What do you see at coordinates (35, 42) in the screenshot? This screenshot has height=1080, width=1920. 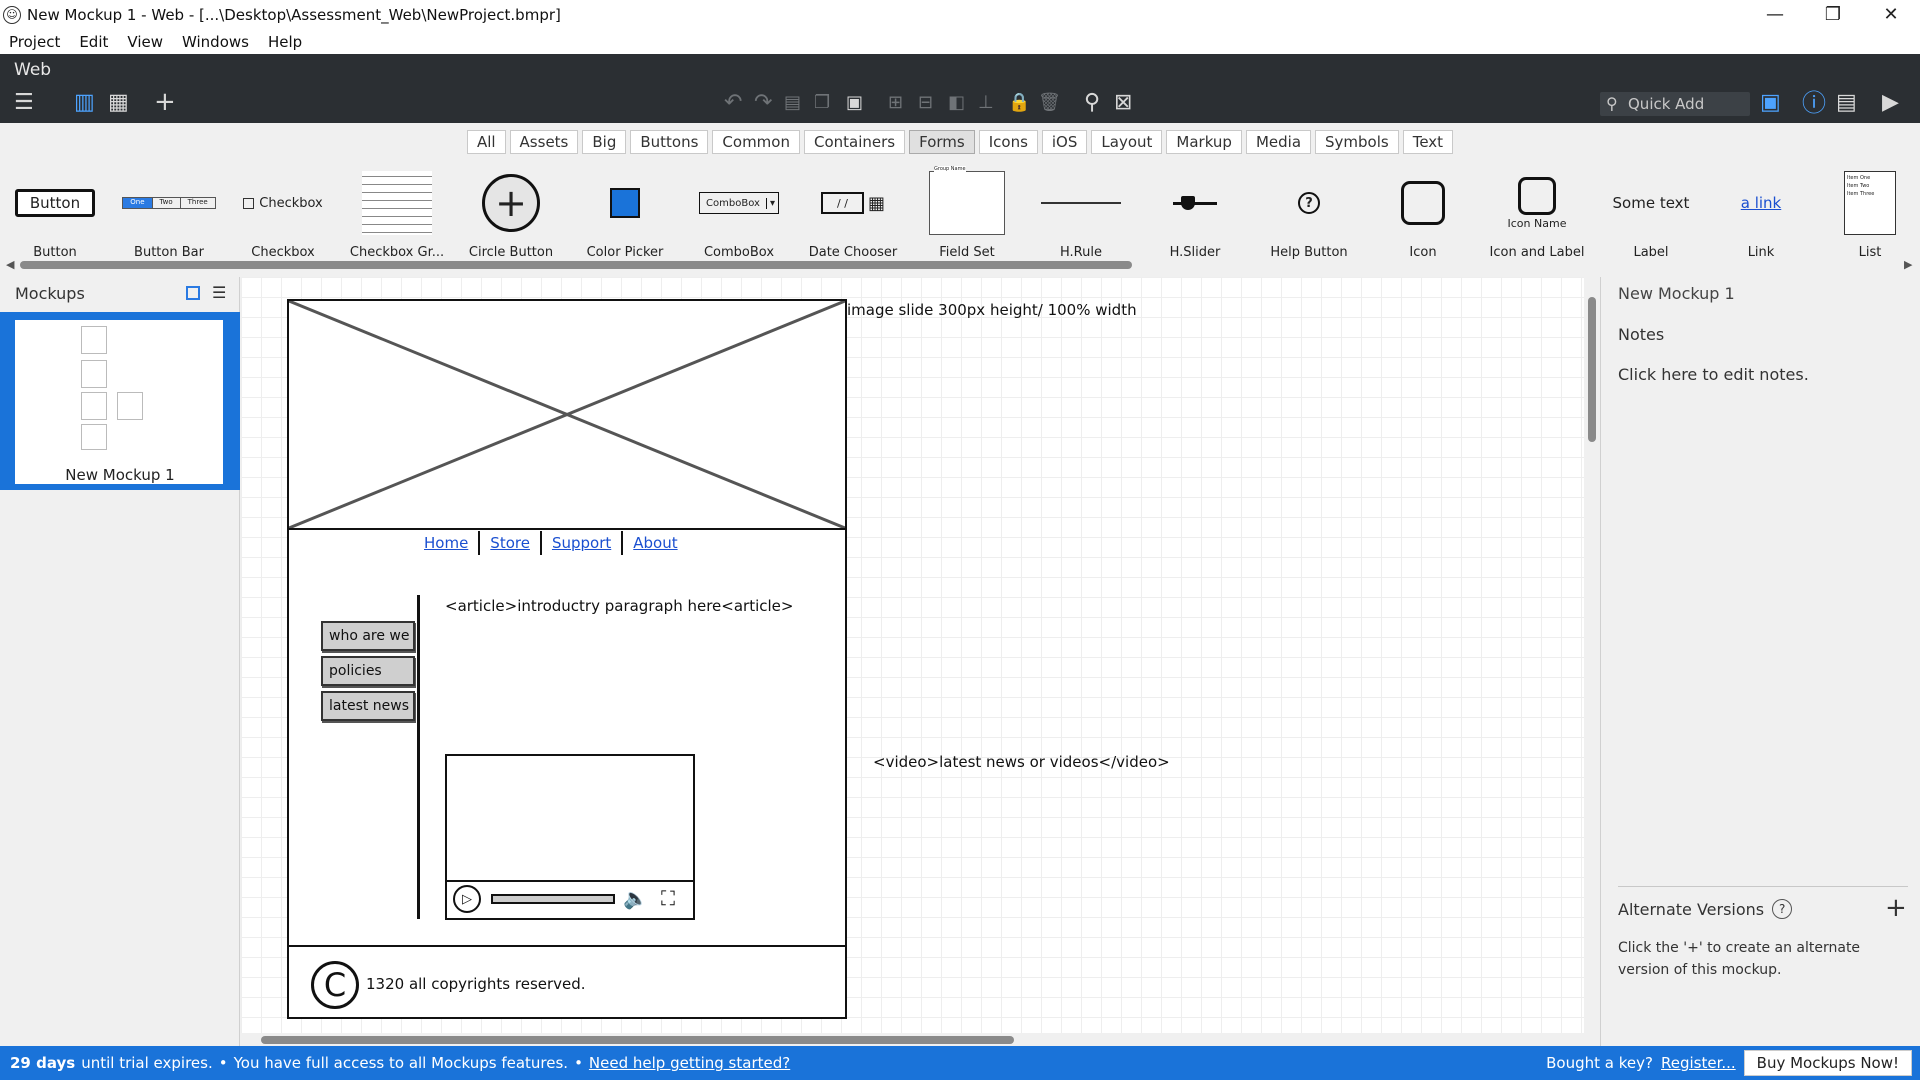 I see `menu-project: Project` at bounding box center [35, 42].